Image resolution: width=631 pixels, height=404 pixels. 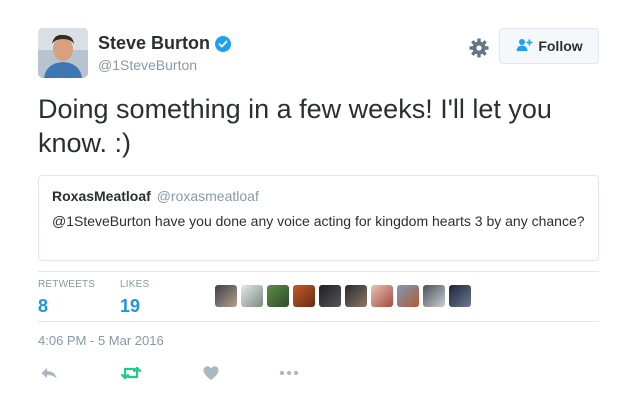 I want to click on likes-label: LIKES, so click(x=135, y=284).